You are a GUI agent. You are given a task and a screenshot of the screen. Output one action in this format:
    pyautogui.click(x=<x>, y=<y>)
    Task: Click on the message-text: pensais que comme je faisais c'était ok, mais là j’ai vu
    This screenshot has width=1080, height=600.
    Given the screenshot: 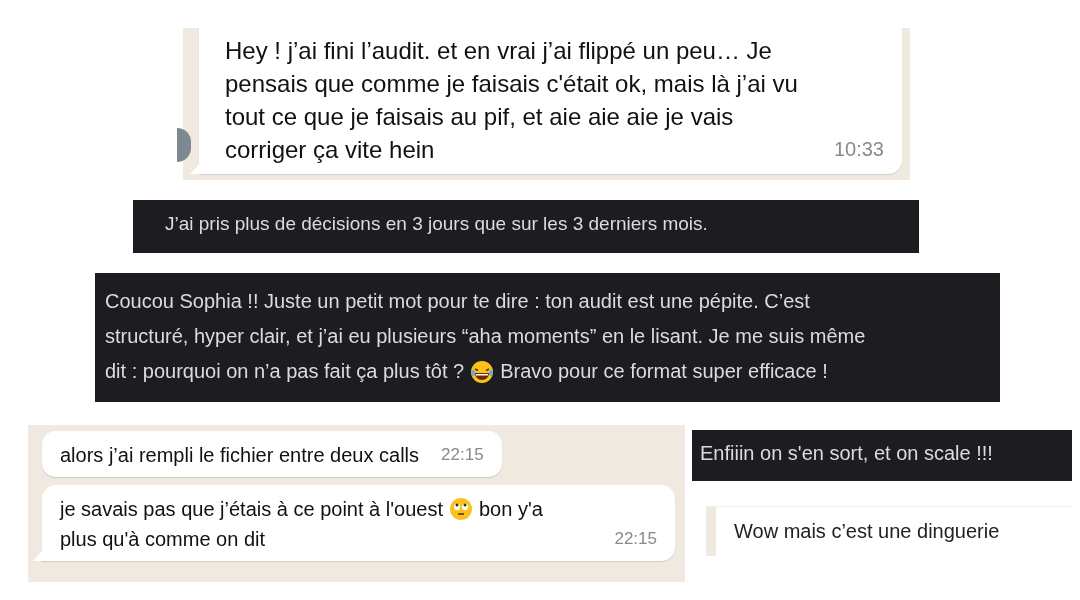 What is the action you would take?
    pyautogui.click(x=511, y=84)
    